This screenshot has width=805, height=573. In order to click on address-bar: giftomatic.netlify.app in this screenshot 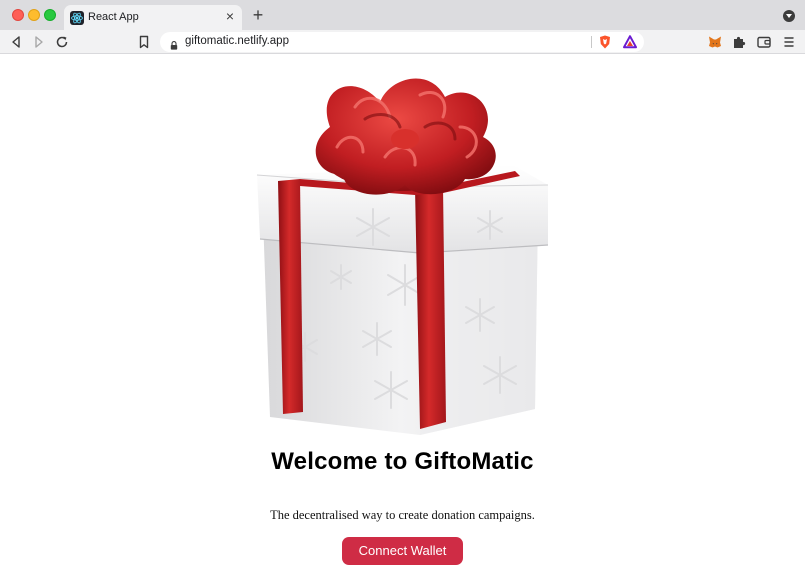, I will do `click(402, 42)`.